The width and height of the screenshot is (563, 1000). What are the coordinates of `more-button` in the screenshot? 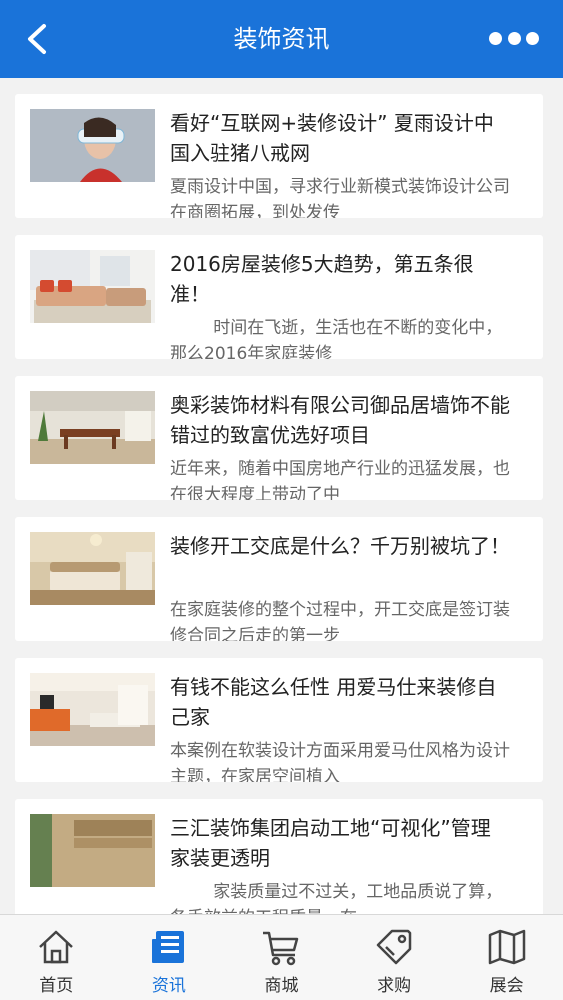 It's located at (514, 38).